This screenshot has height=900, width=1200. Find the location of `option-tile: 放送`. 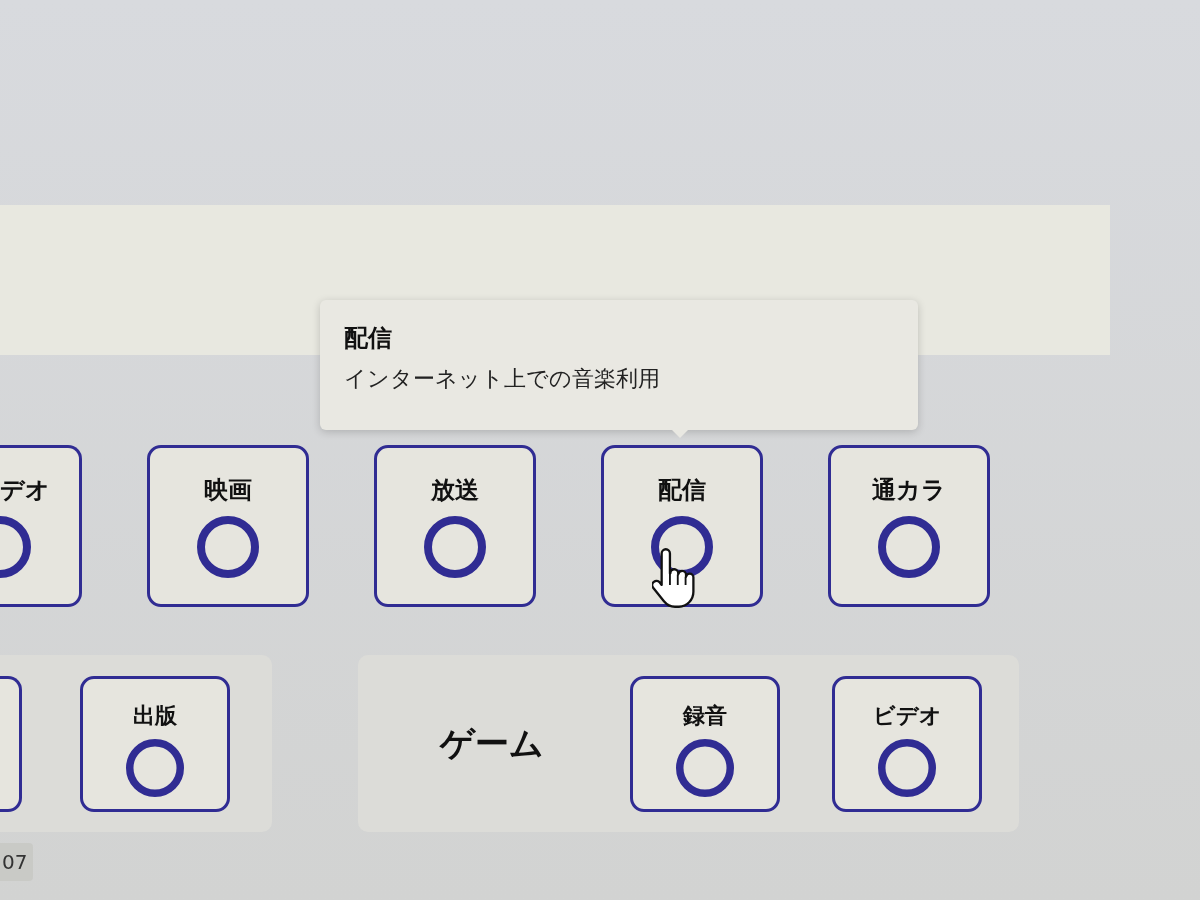

option-tile: 放送 is located at coordinates (455, 526).